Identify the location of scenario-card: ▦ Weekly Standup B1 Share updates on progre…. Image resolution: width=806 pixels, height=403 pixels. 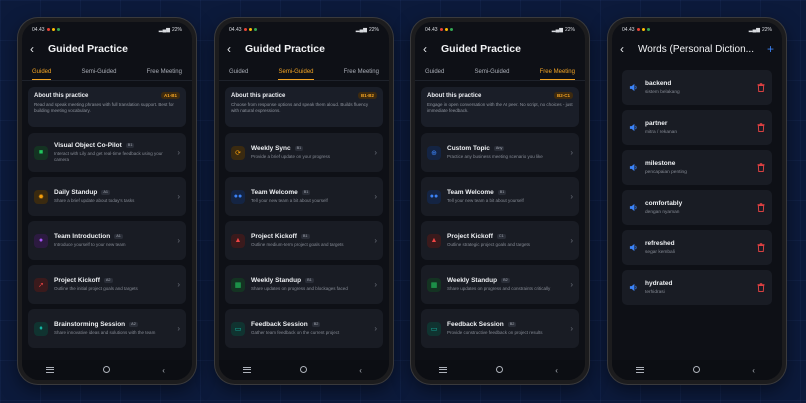
(304, 284).